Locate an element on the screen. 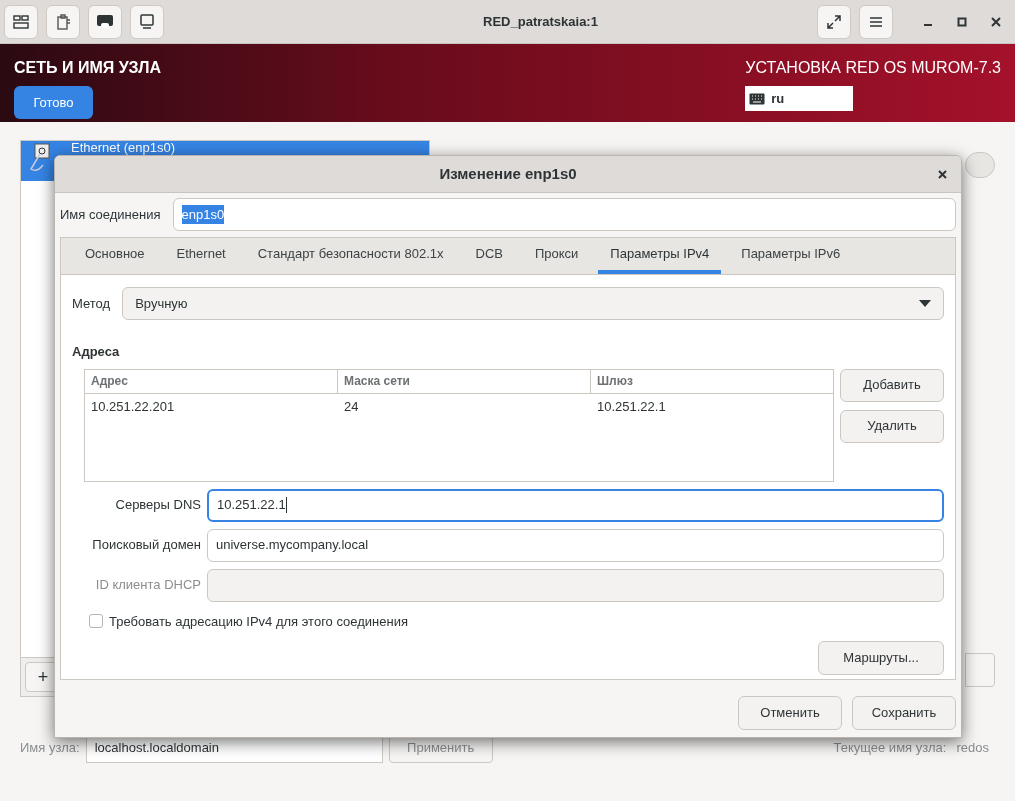  text-field: 10.251.22.1 is located at coordinates (575, 505).